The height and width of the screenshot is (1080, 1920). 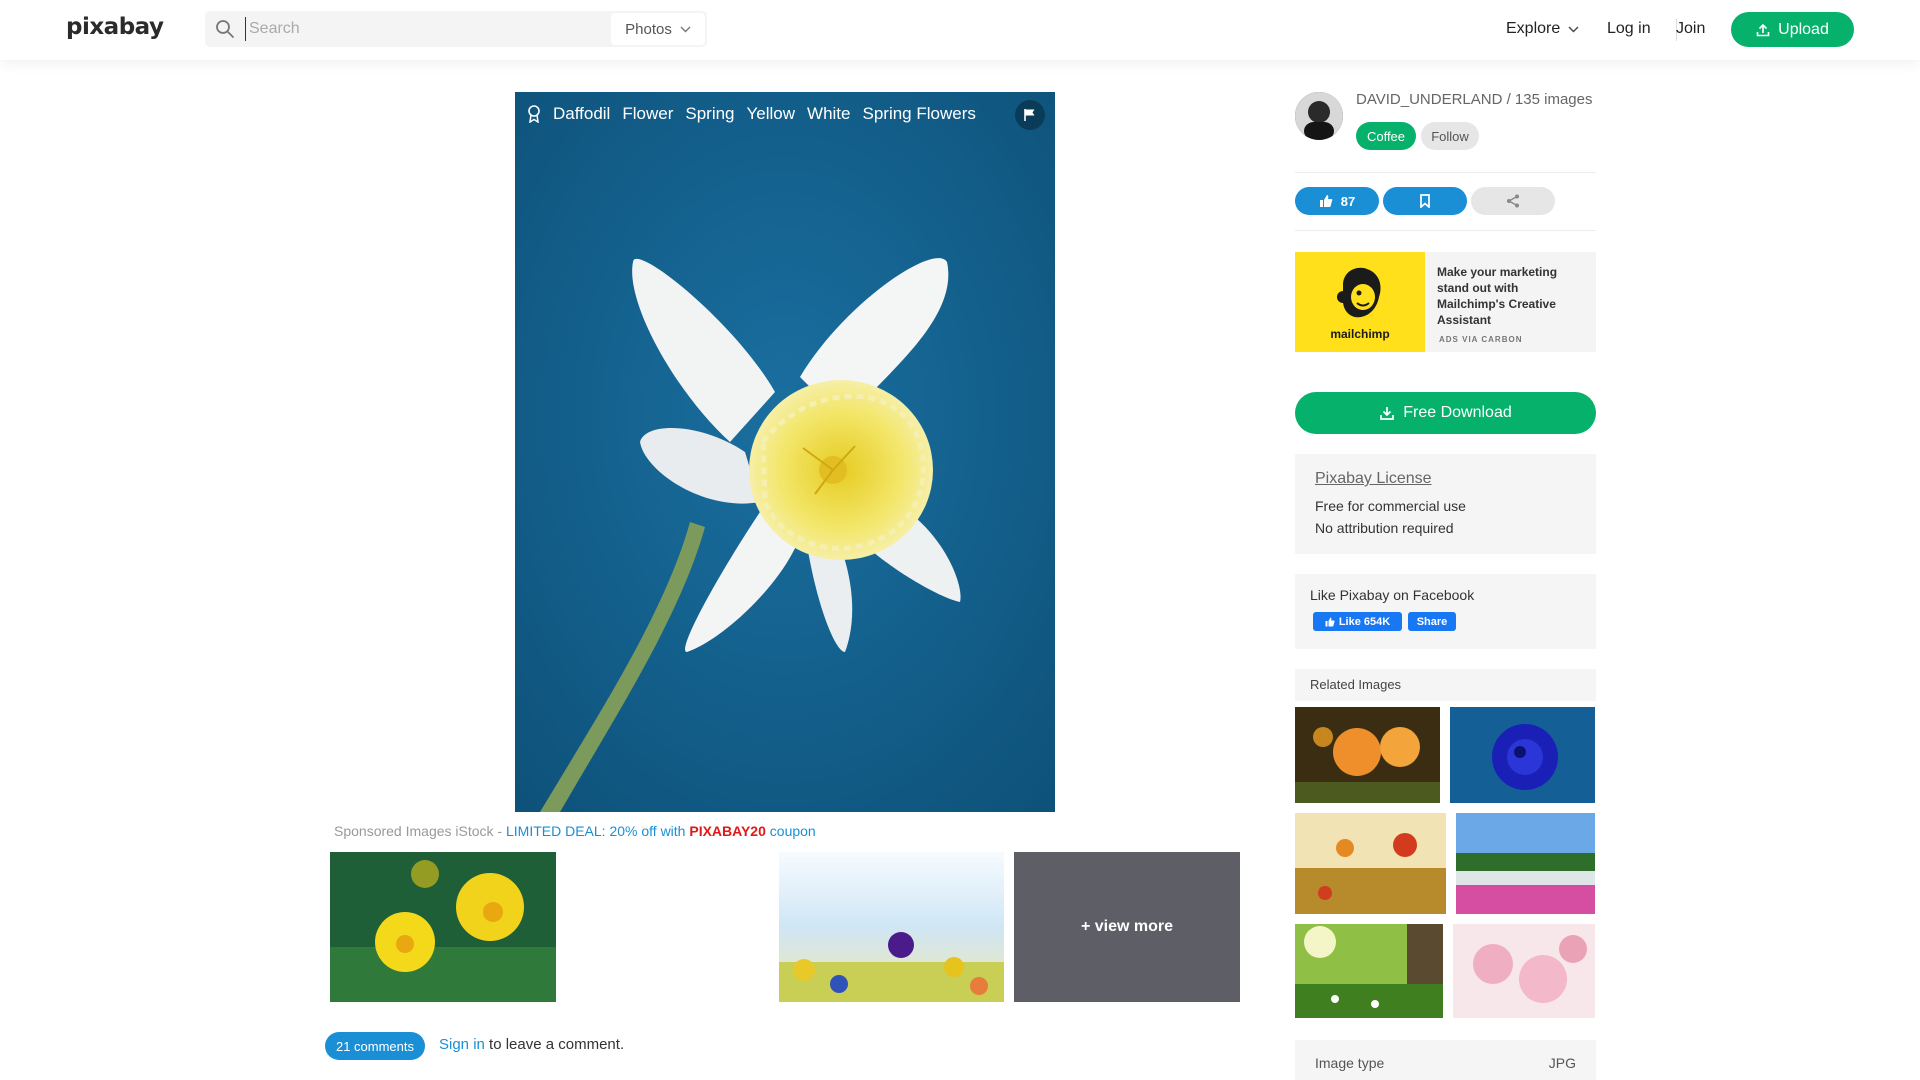 I want to click on avatar, so click(x=1319, y=116).